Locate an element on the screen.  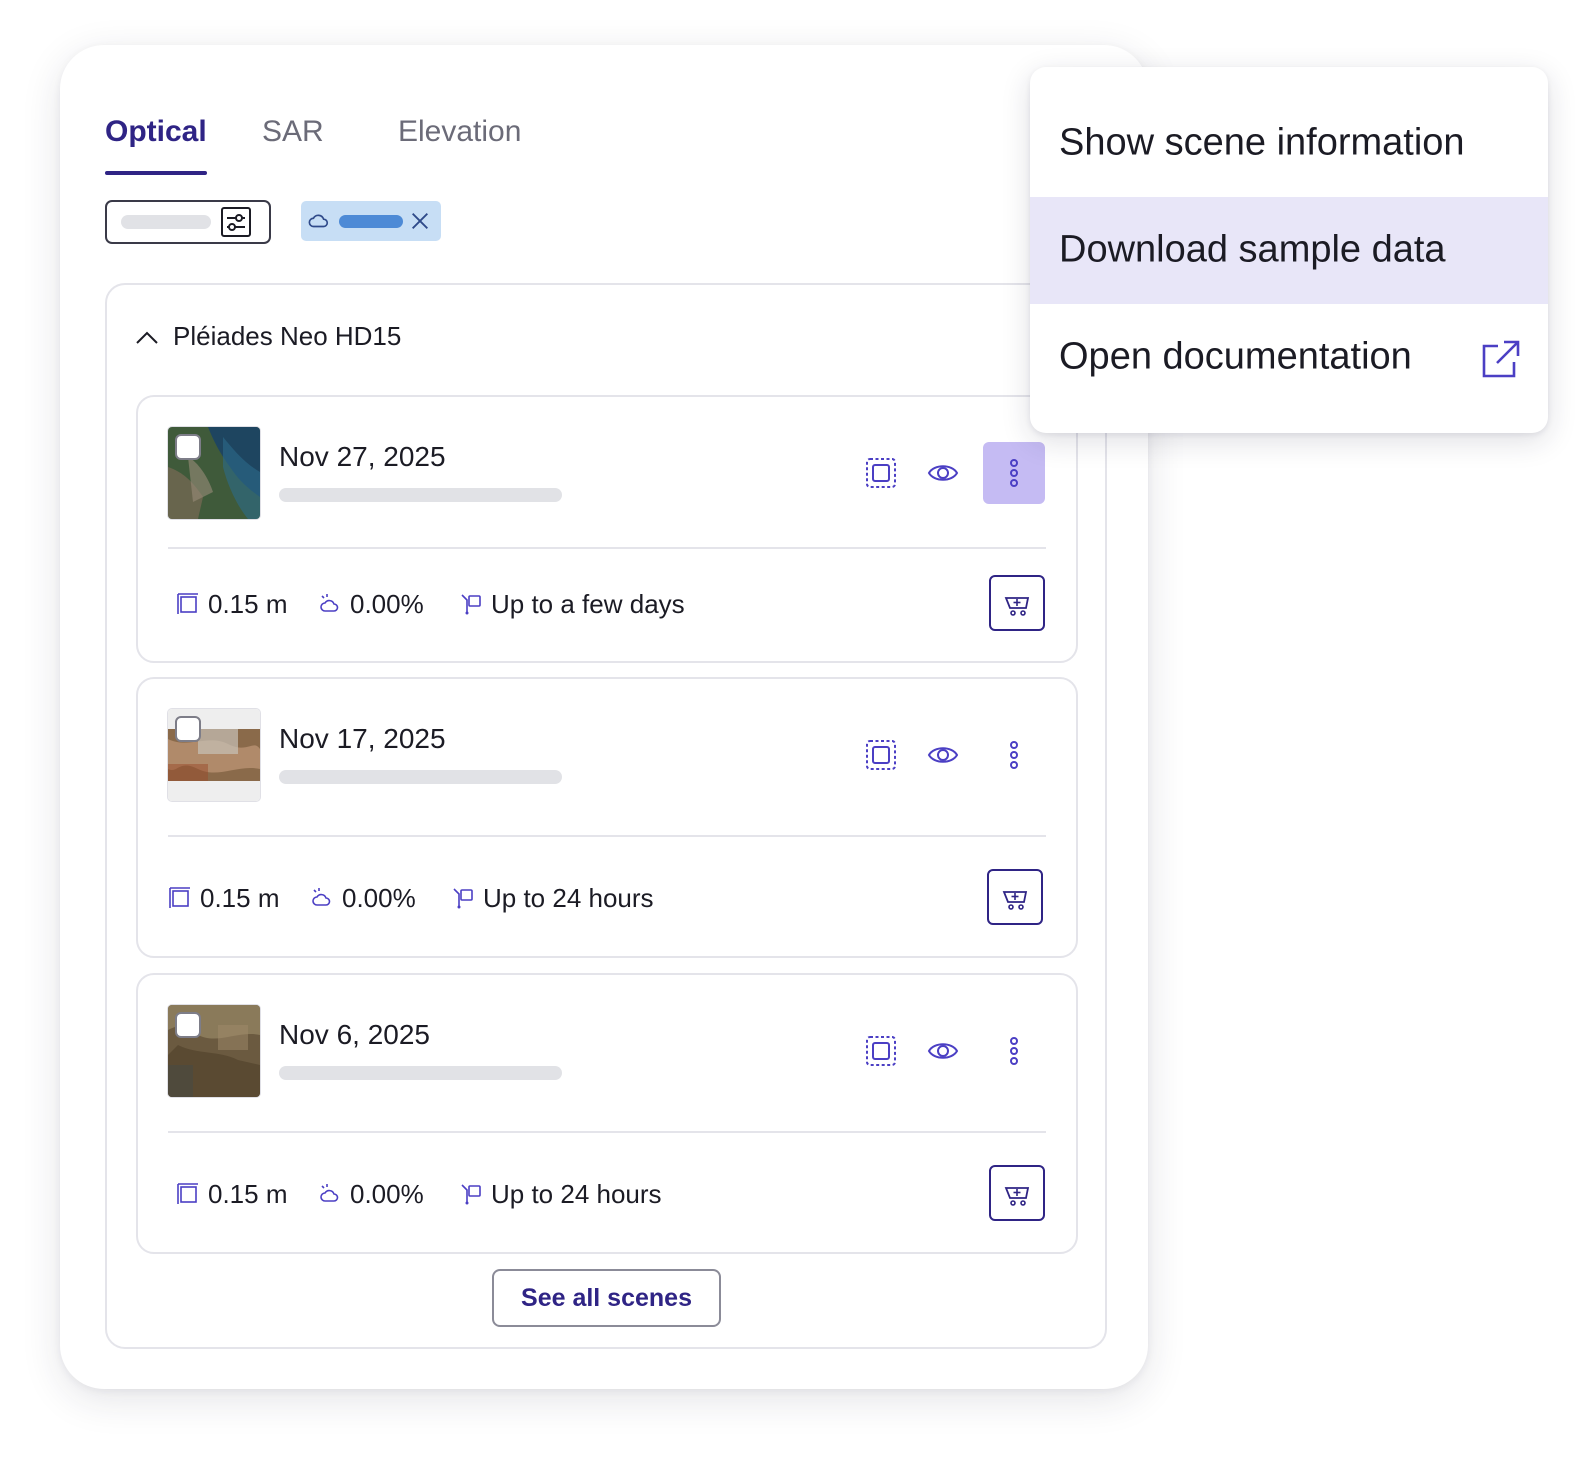
scene-card: Nov 17, 2025 0.15 m 0.00% Up to 24 hours is located at coordinates (607, 817).